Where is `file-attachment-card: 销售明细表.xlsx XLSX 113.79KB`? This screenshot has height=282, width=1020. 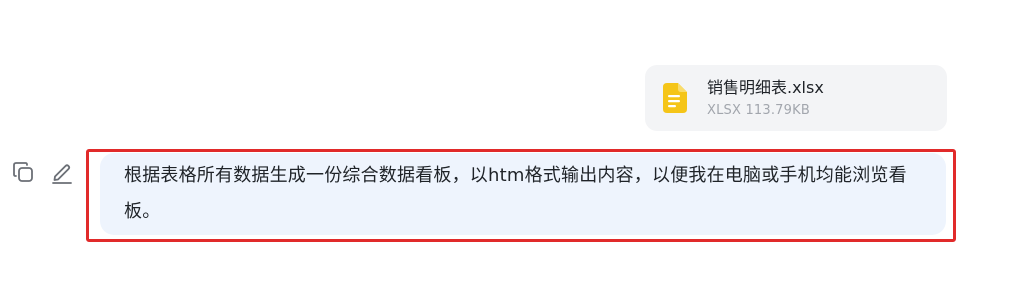
file-attachment-card: 销售明细表.xlsx XLSX 113.79KB is located at coordinates (796, 98).